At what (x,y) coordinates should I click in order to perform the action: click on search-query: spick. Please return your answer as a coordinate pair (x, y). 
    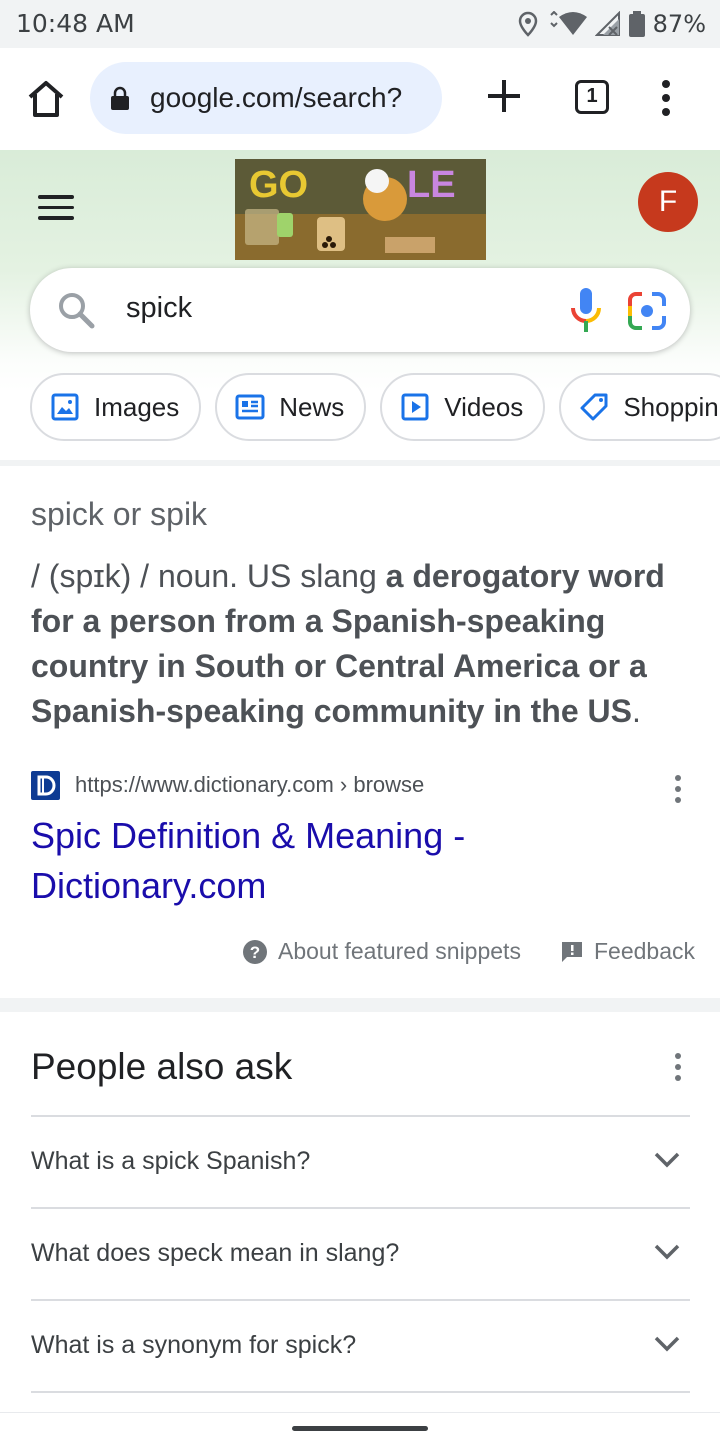
    Looking at the image, I should click on (159, 308).